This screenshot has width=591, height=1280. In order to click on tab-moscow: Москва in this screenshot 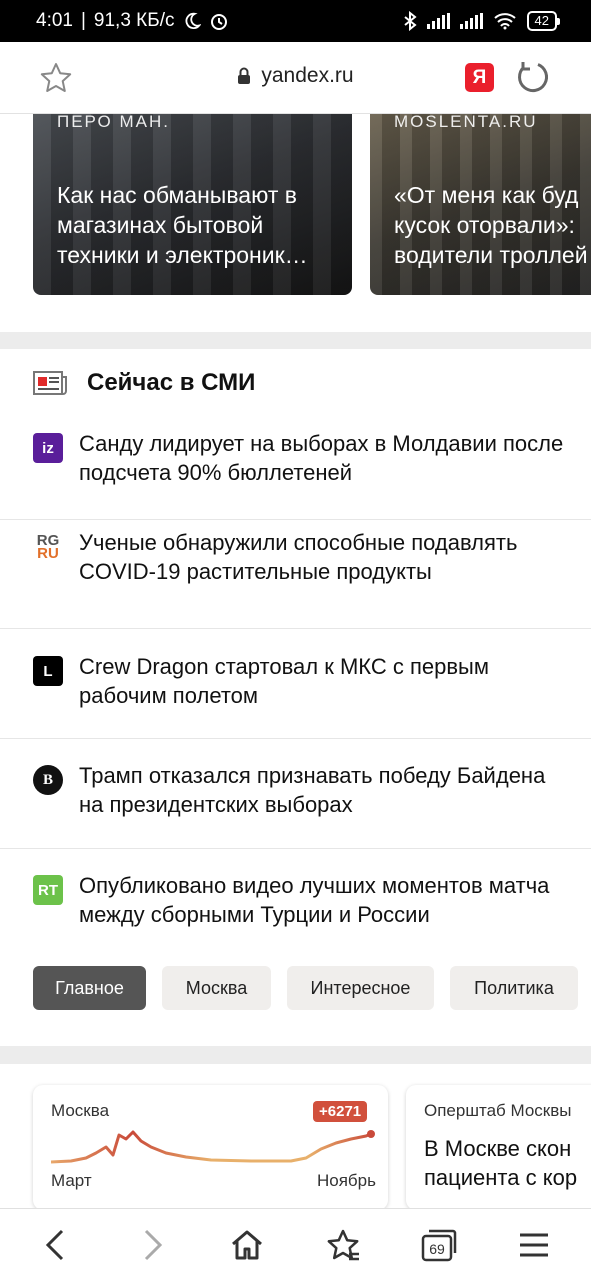, I will do `click(216, 988)`.